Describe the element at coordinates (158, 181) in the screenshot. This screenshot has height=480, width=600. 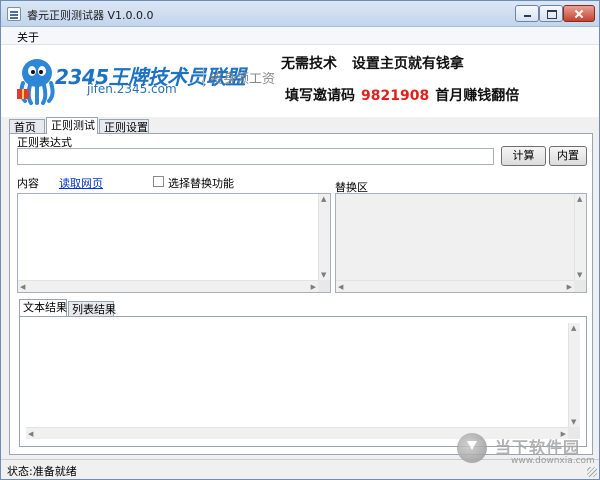
I see `replace-checkbox` at that location.